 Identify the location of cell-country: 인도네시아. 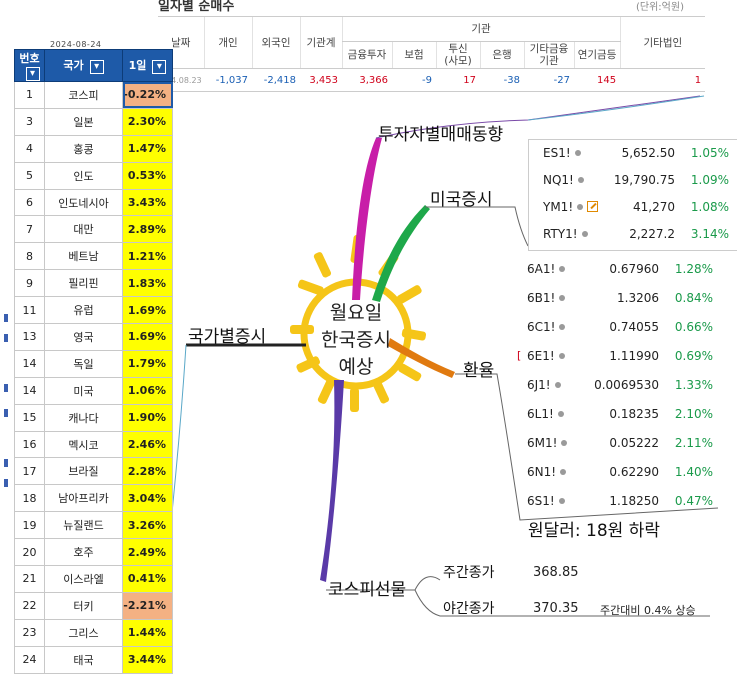
(83, 202).